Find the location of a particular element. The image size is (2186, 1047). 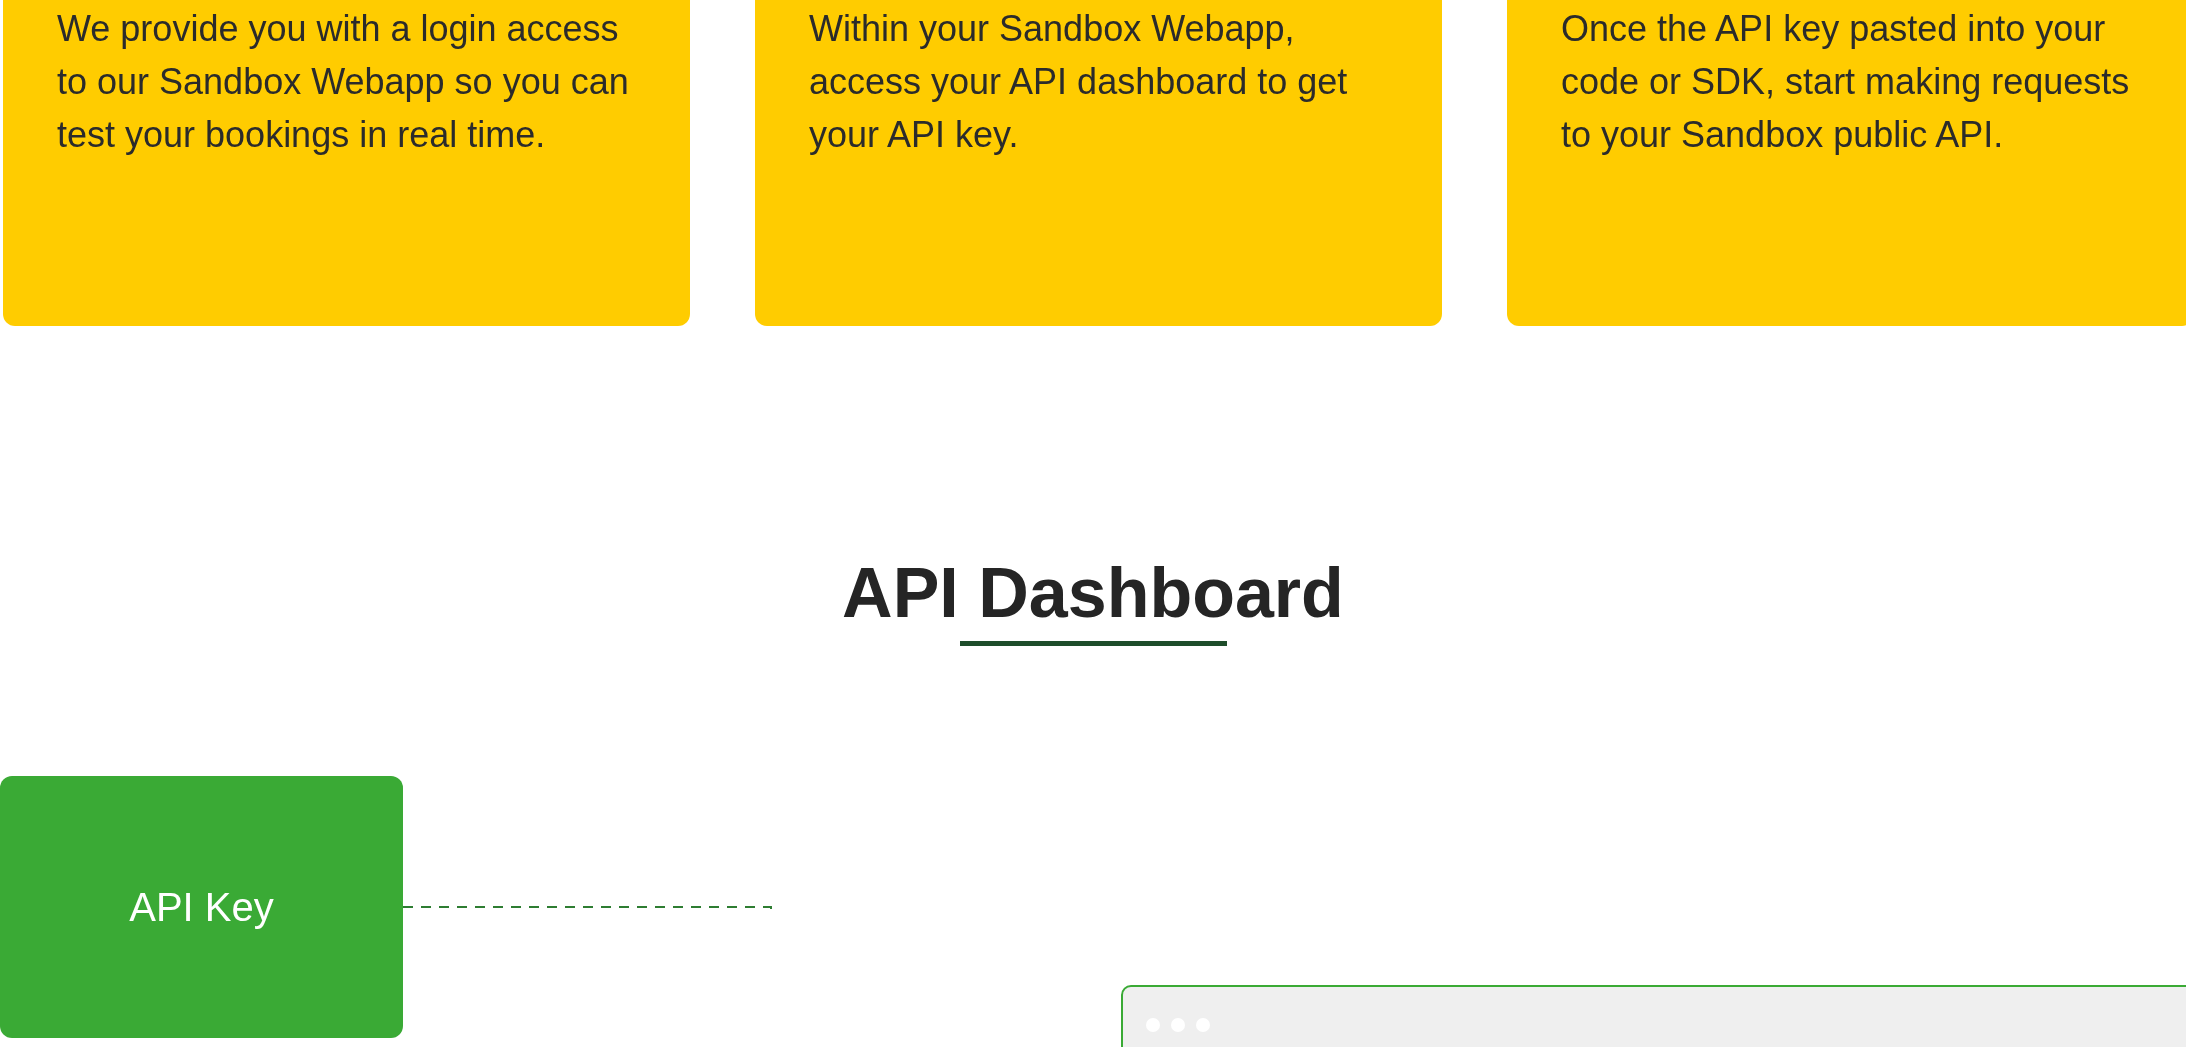

step-description: Once the API key pasted into your code or SDK, start making requests to your Sandbox public API. is located at coordinates (1846, 82).